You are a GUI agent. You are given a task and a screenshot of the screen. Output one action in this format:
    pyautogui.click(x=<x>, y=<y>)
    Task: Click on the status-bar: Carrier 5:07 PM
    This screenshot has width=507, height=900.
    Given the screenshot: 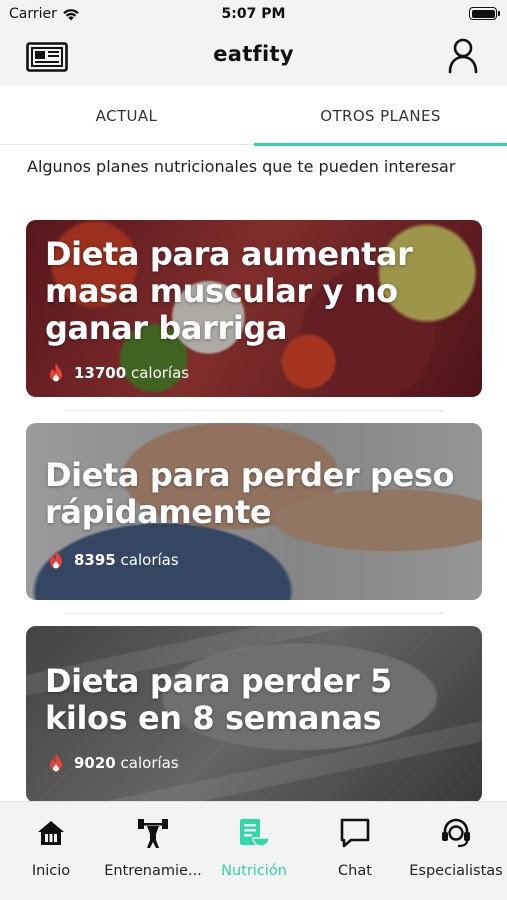 What is the action you would take?
    pyautogui.click(x=253, y=15)
    